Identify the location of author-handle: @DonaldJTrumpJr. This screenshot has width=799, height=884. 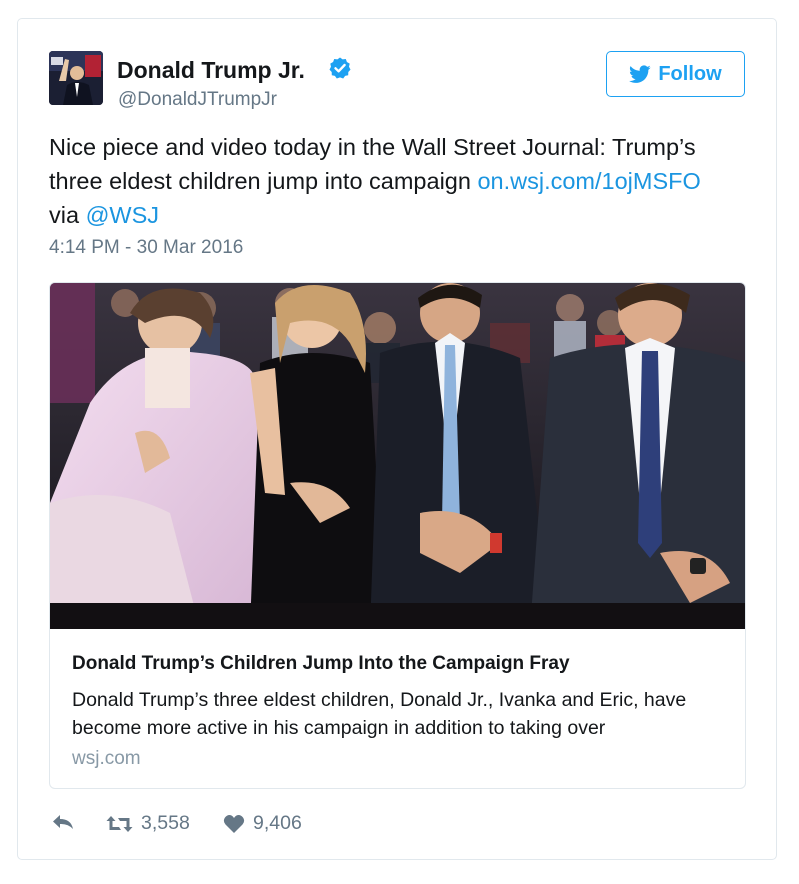
(197, 100).